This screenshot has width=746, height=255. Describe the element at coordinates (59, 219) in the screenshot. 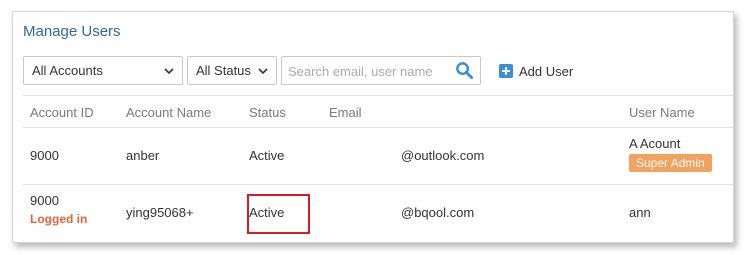

I see `logged-in-label: Logged in` at that location.